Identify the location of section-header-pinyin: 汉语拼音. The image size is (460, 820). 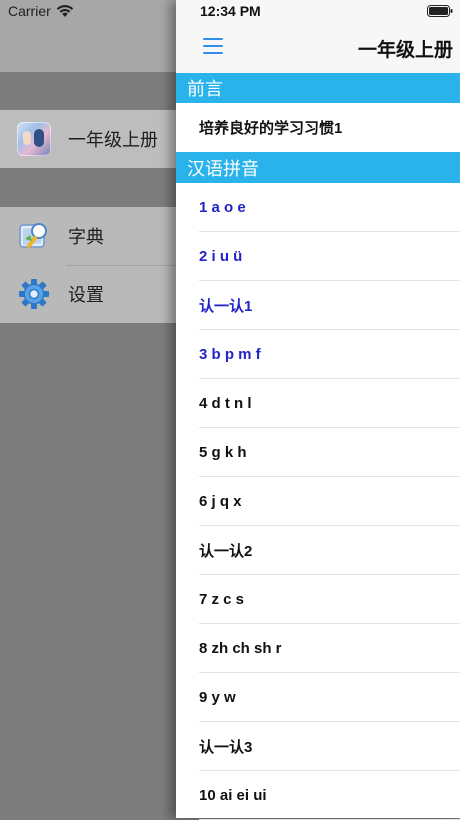
(318, 167).